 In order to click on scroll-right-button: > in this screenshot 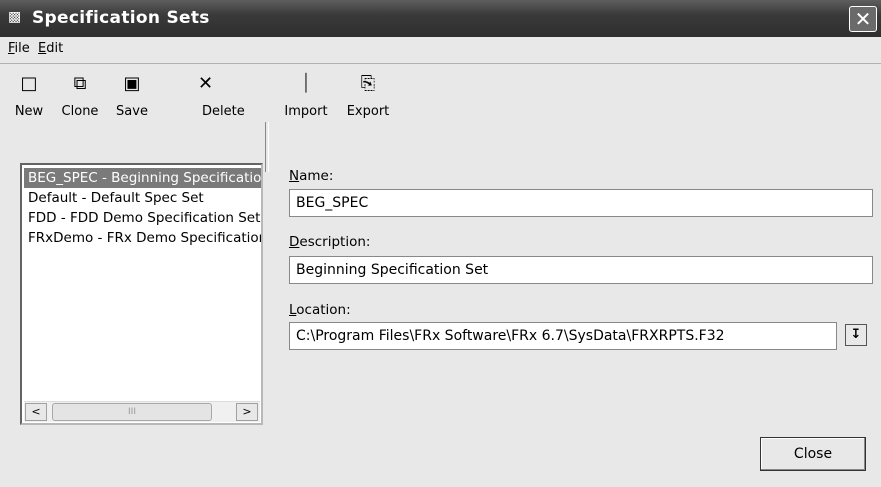, I will do `click(247, 412)`.